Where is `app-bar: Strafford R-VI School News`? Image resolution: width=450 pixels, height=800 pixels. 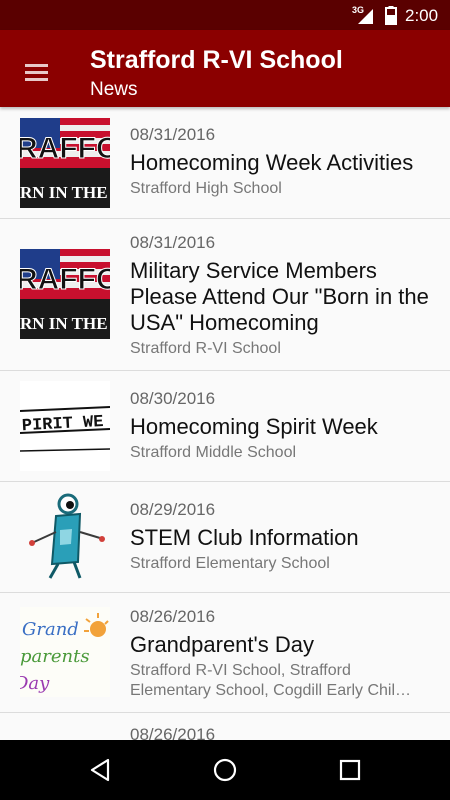
app-bar: Strafford R-VI School News is located at coordinates (225, 68).